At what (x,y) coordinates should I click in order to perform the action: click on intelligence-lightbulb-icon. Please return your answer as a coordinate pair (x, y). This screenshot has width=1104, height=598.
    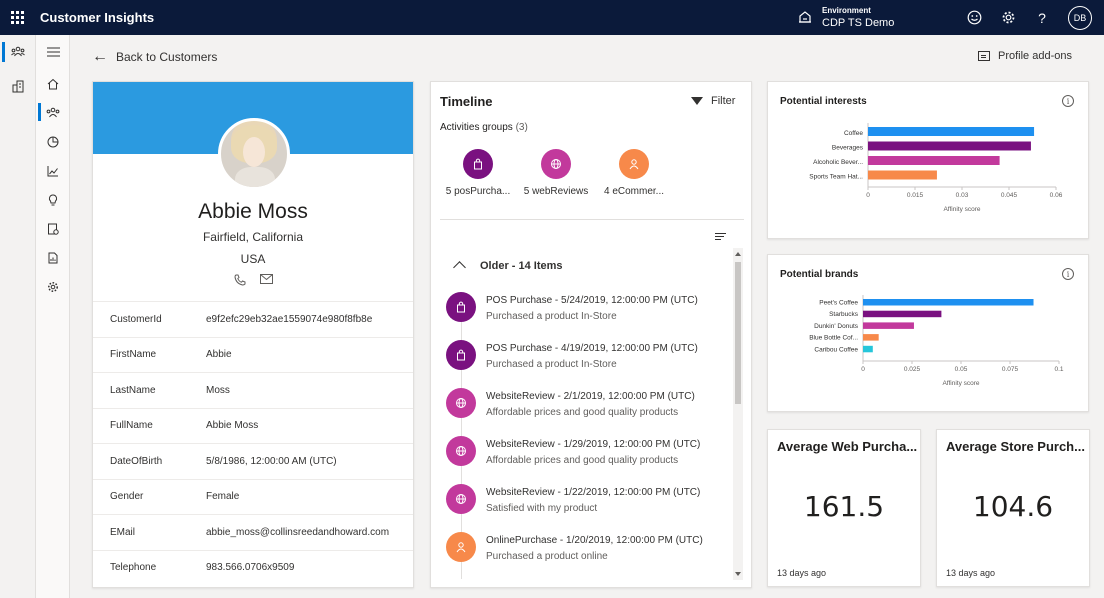
    Looking at the image, I should click on (53, 199).